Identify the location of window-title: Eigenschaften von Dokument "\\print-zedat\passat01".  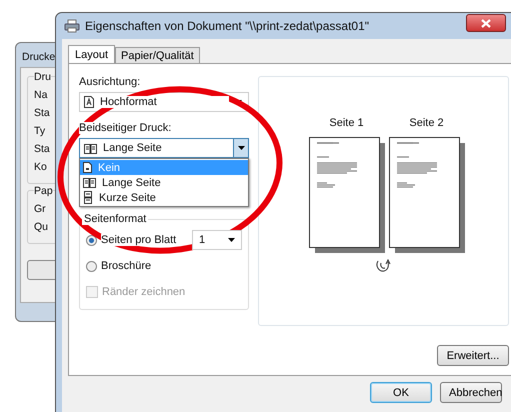
(227, 26).